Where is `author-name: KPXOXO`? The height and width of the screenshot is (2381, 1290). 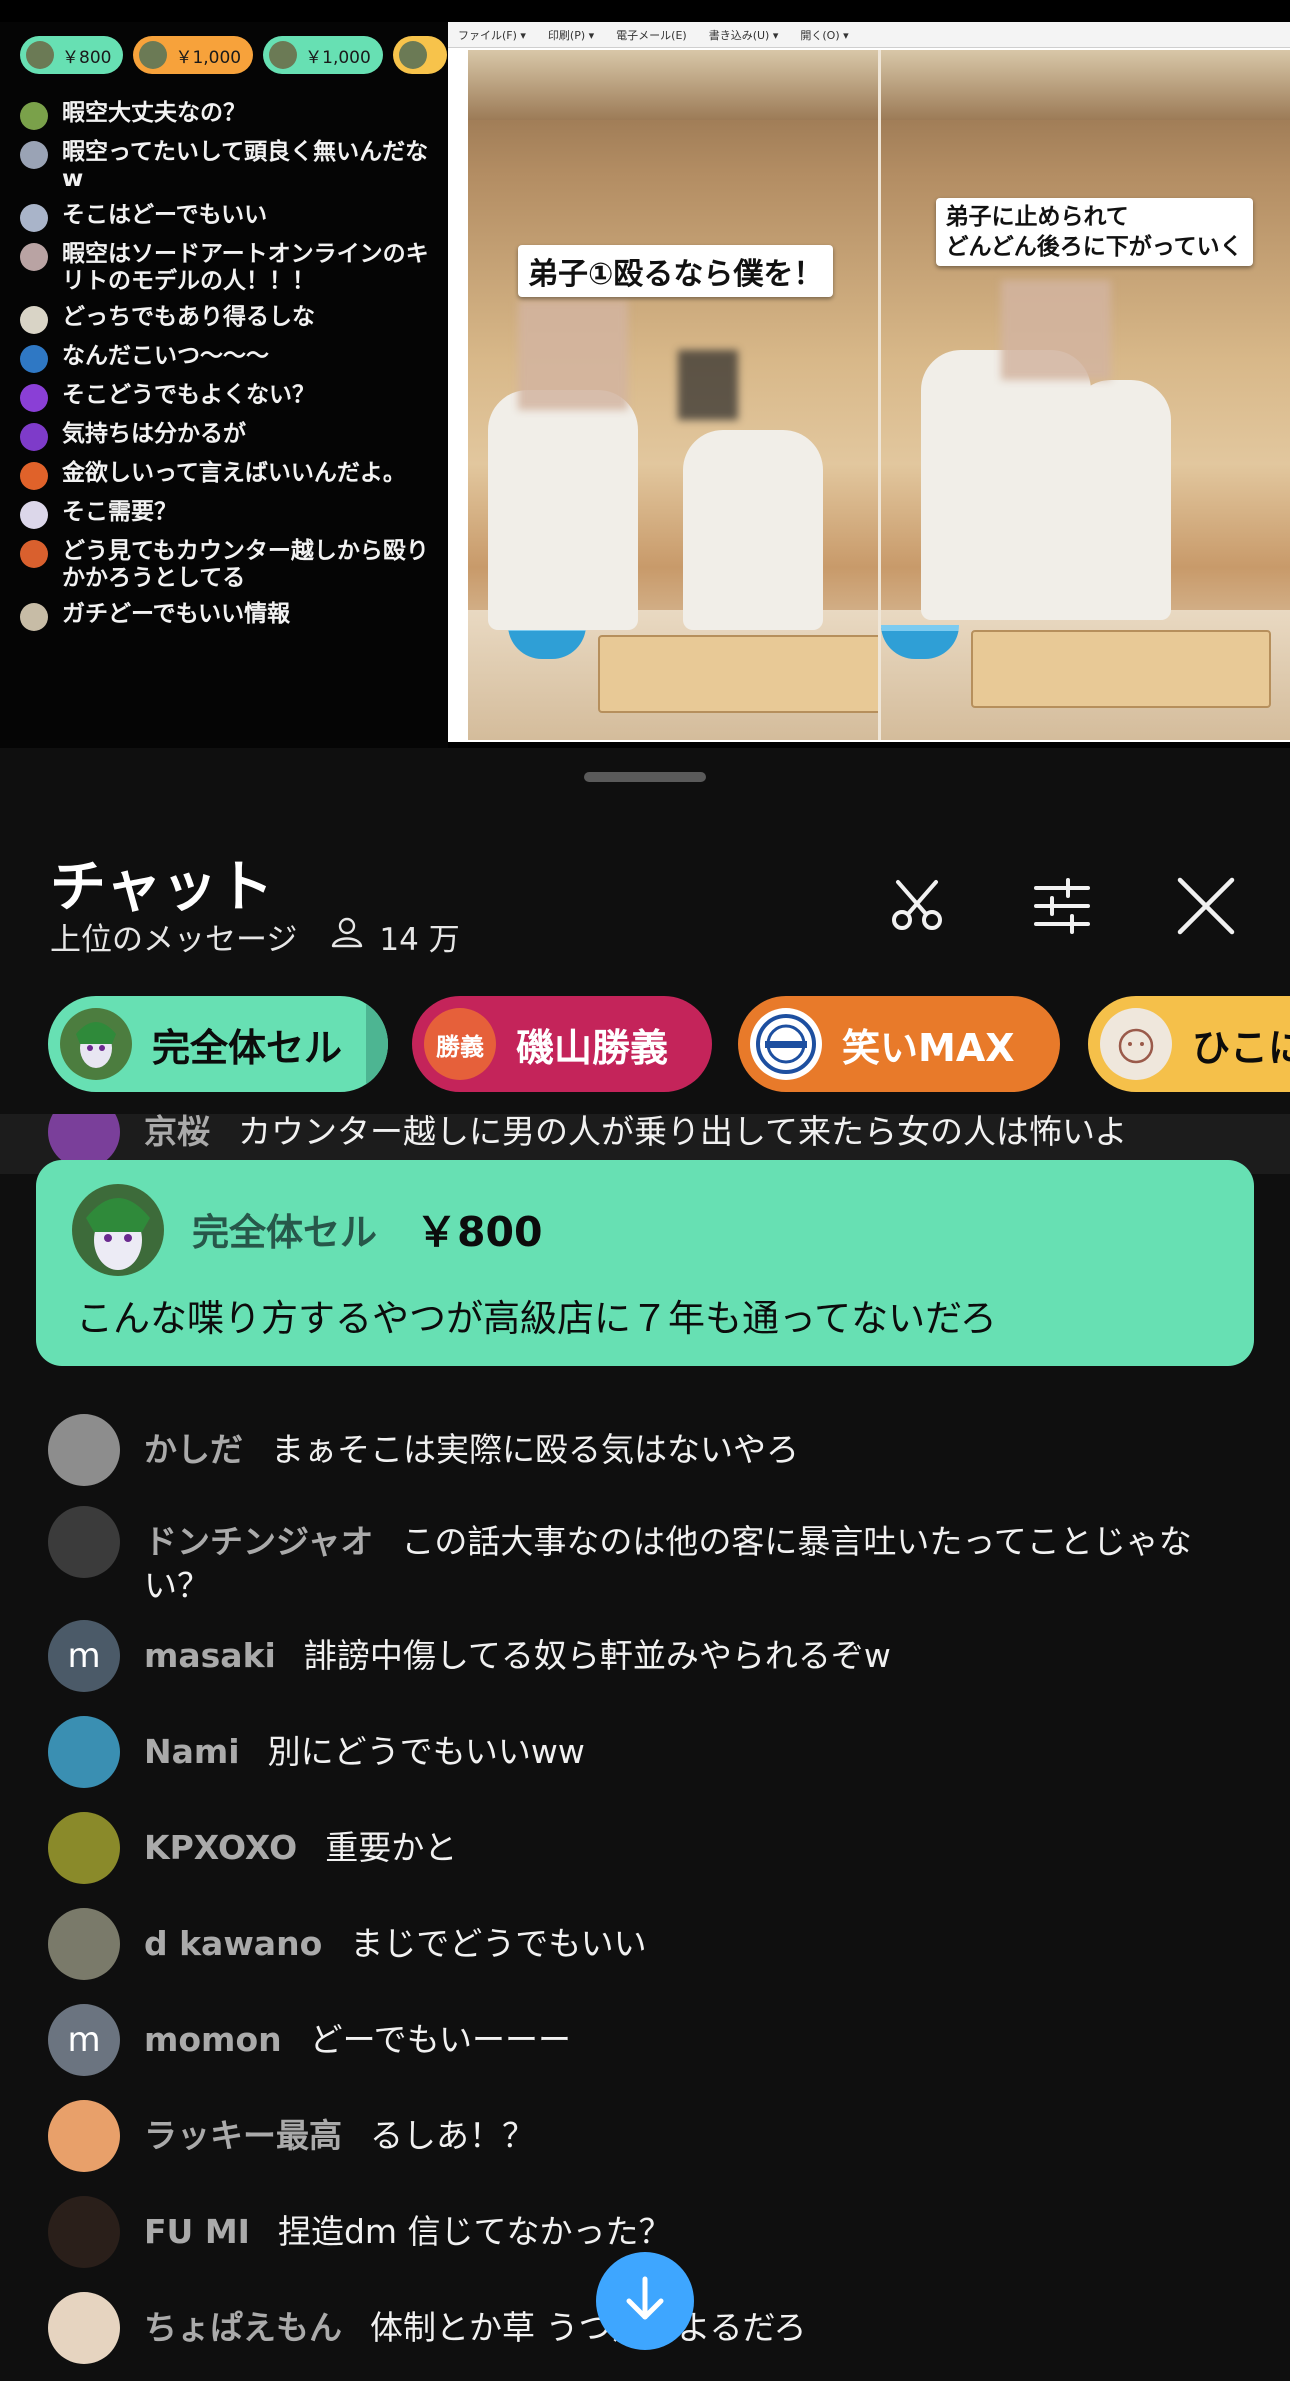 author-name: KPXOXO is located at coordinates (221, 1847).